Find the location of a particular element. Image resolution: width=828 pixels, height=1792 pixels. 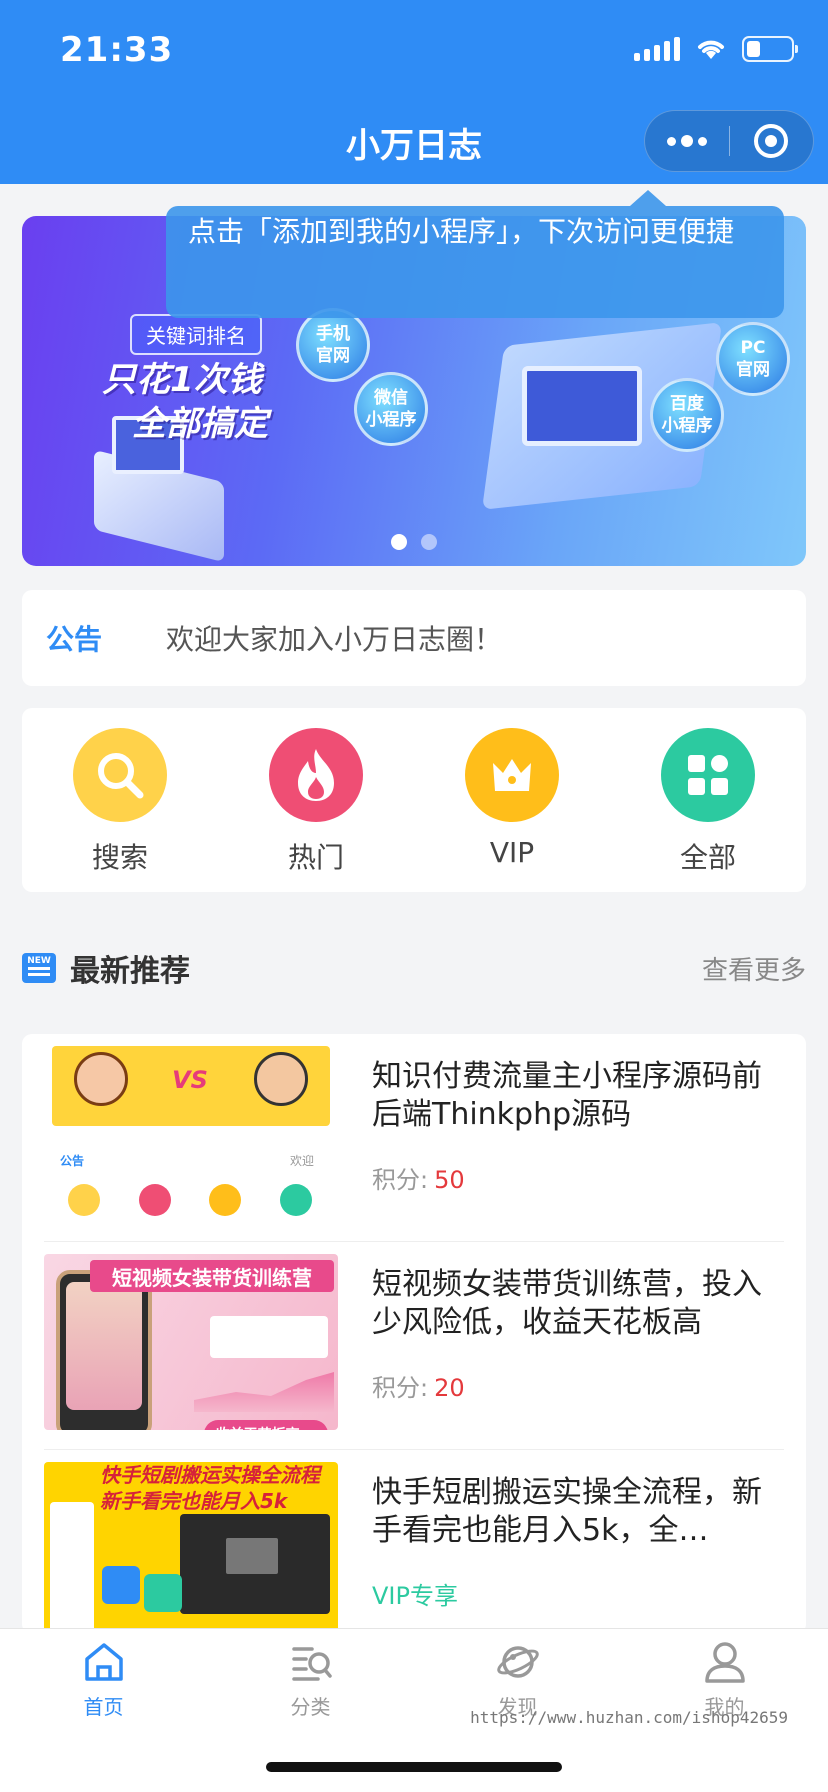

tab-home: 首页 is located at coordinates (103, 1684).